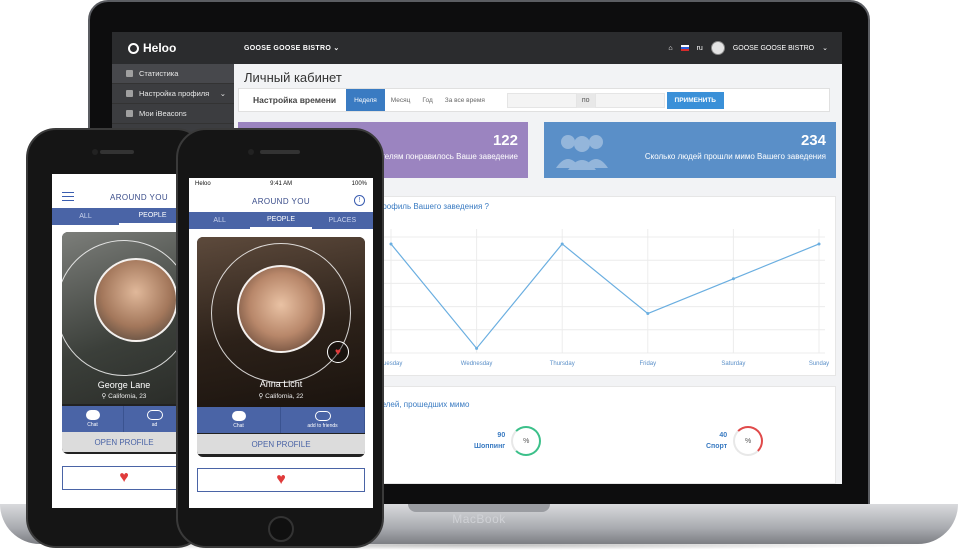  Describe the element at coordinates (359, 200) in the screenshot. I see `info-icon: !` at that location.